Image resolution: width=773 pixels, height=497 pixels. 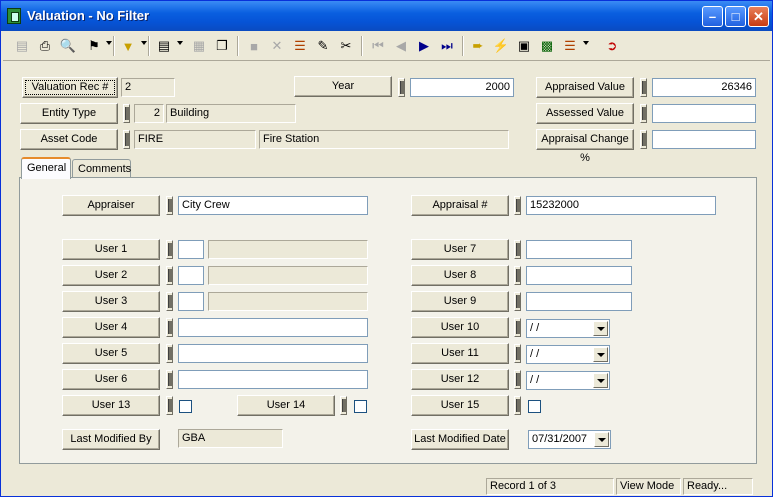 What do you see at coordinates (460, 275) in the screenshot?
I see `user8-button: User 8` at bounding box center [460, 275].